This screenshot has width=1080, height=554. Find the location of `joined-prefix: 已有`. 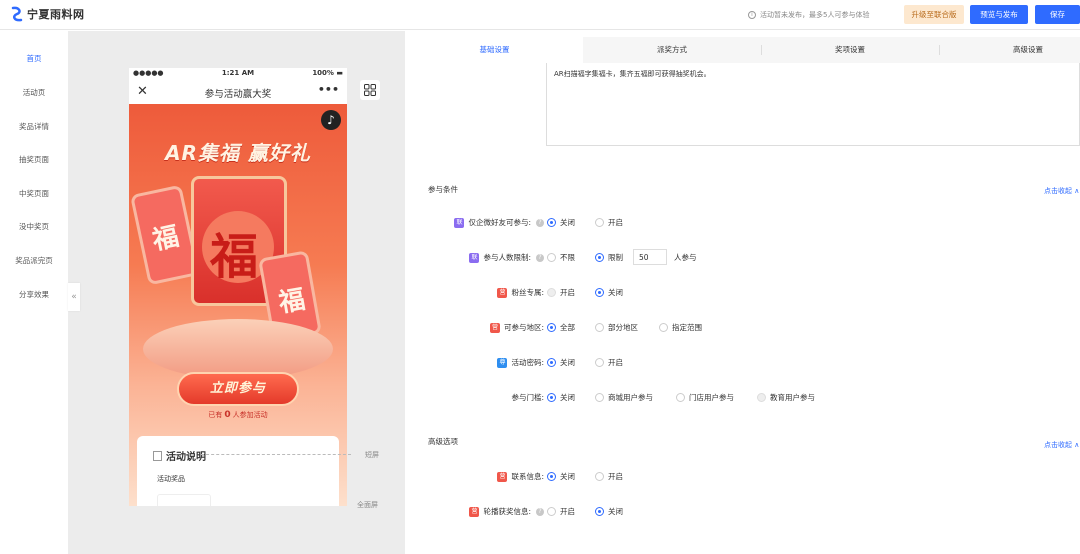

joined-prefix: 已有 is located at coordinates (215, 415).